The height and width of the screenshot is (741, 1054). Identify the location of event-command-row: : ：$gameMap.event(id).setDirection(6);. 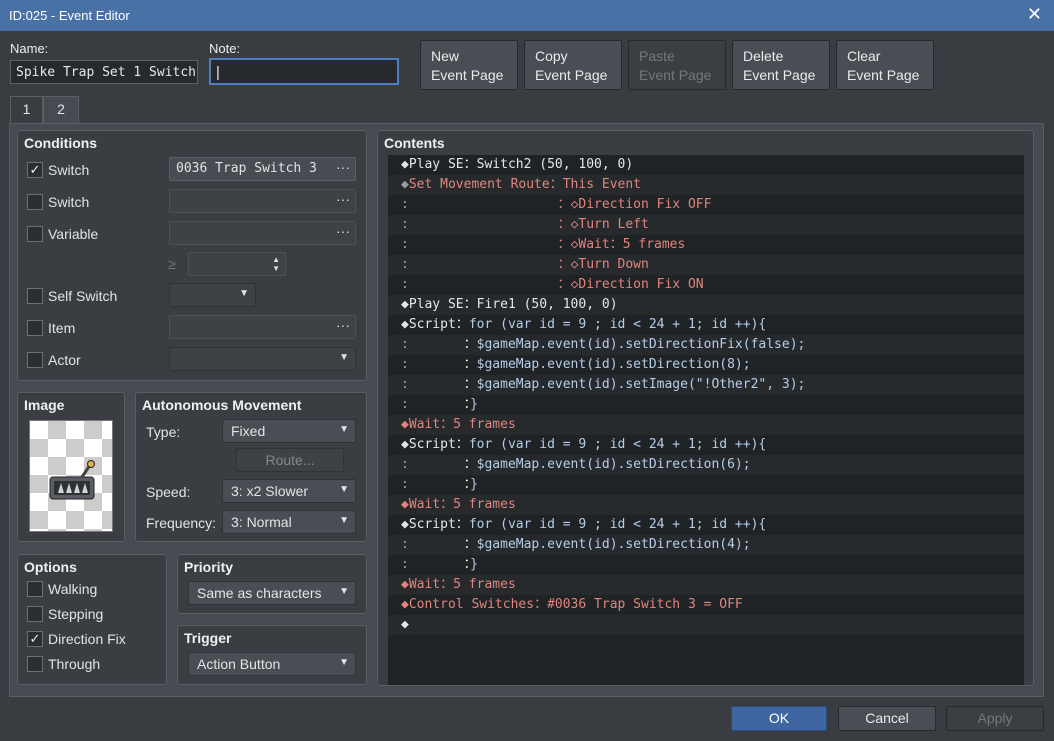
(706, 465).